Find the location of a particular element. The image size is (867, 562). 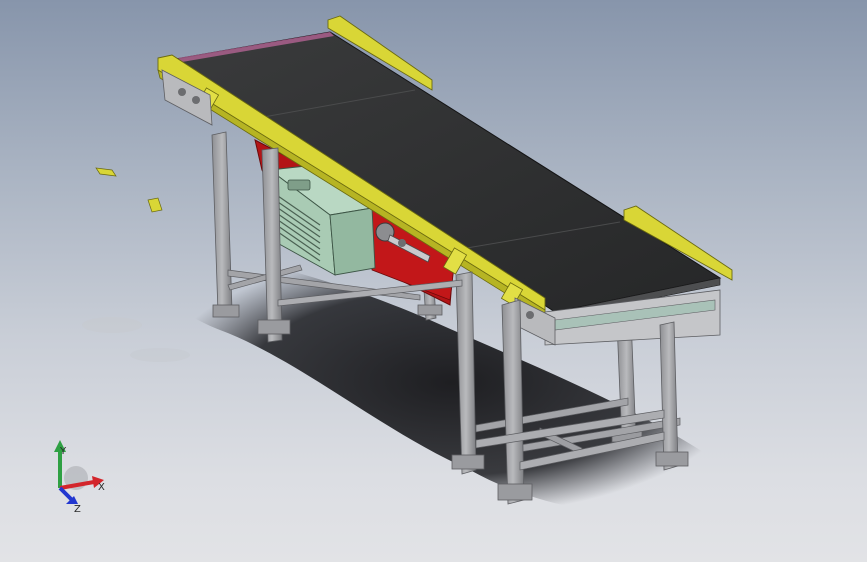

axis-triad: Y X Z is located at coordinates (79, 477).